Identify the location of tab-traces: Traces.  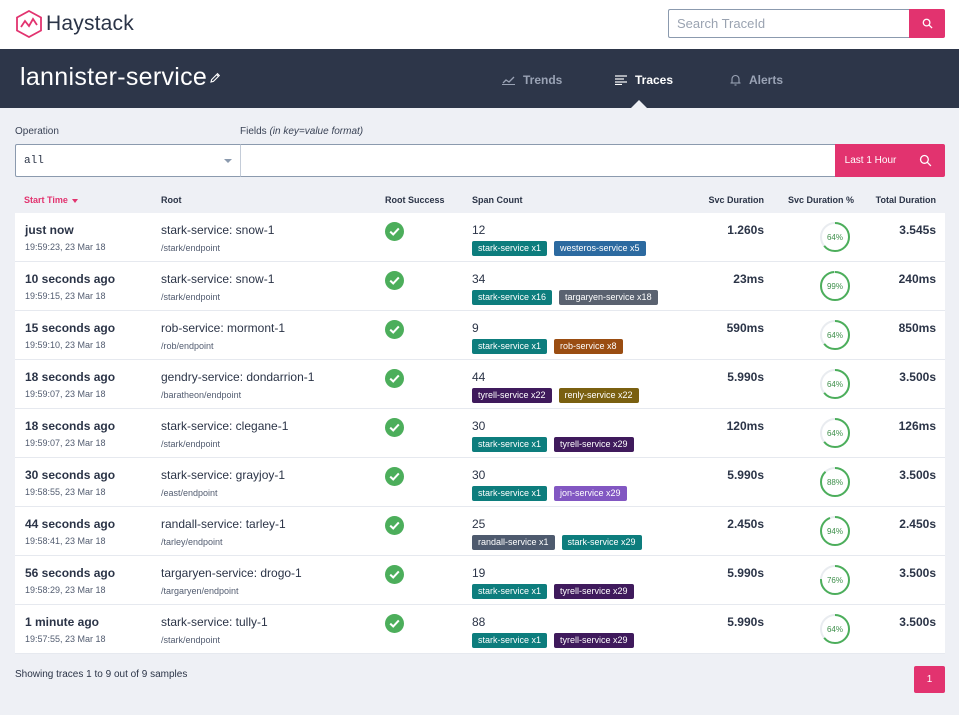
(644, 80).